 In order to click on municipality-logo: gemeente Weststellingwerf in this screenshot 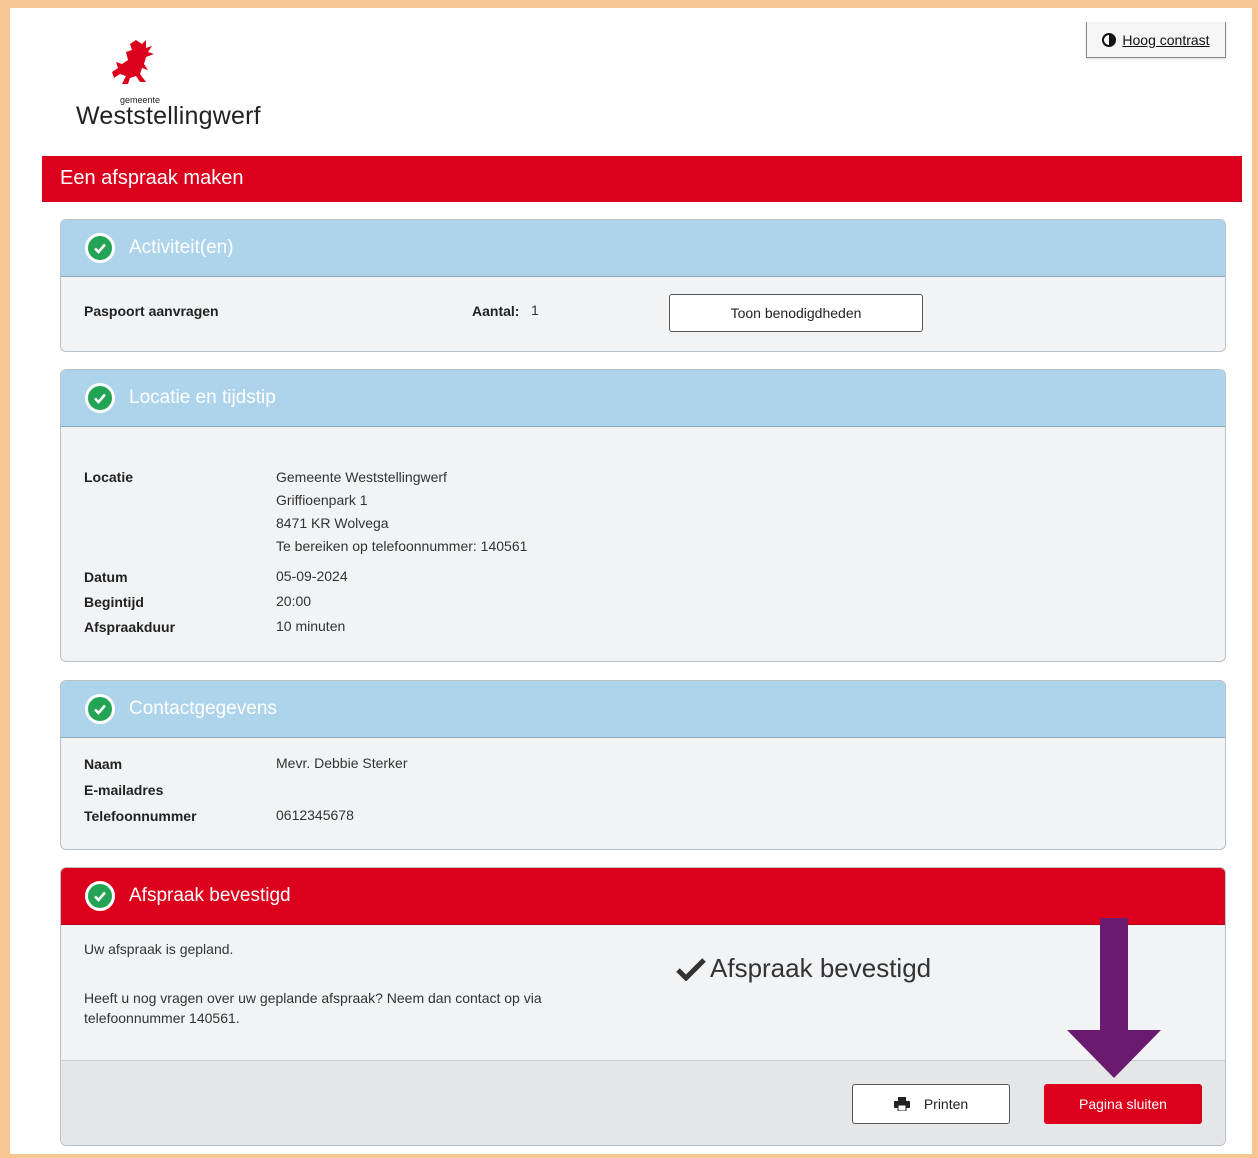, I will do `click(184, 88)`.